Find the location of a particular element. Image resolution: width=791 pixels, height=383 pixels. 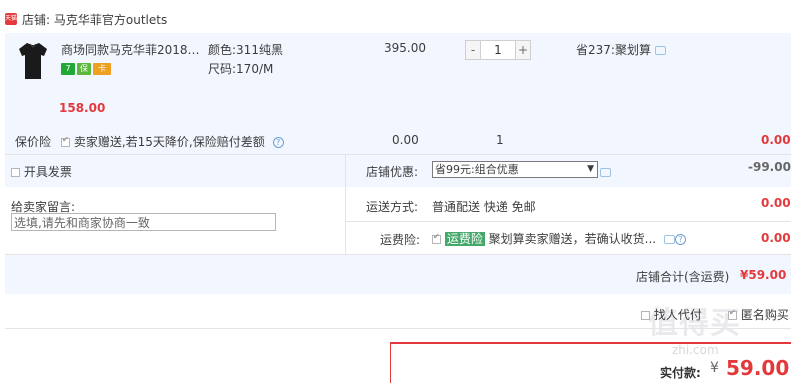

price-insurance-label: 保价险 is located at coordinates (33, 142).